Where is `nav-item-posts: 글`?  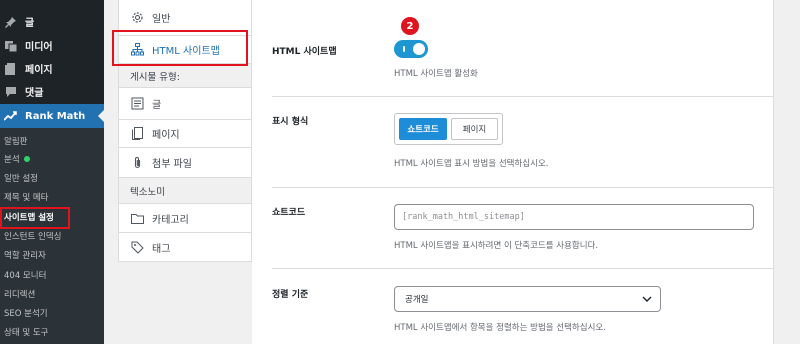
nav-item-posts: 글 is located at coordinates (185, 104).